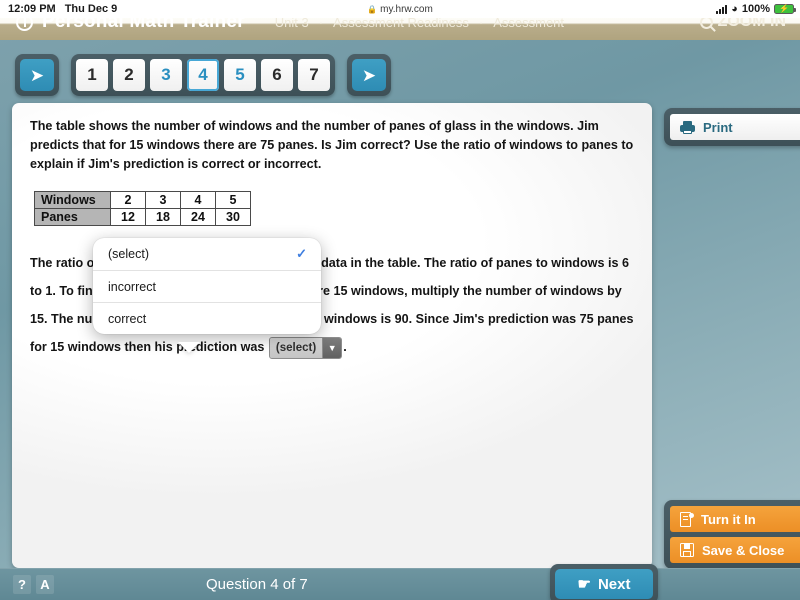 This screenshot has height=600, width=800. I want to click on next-button: ☛ Next, so click(604, 584).